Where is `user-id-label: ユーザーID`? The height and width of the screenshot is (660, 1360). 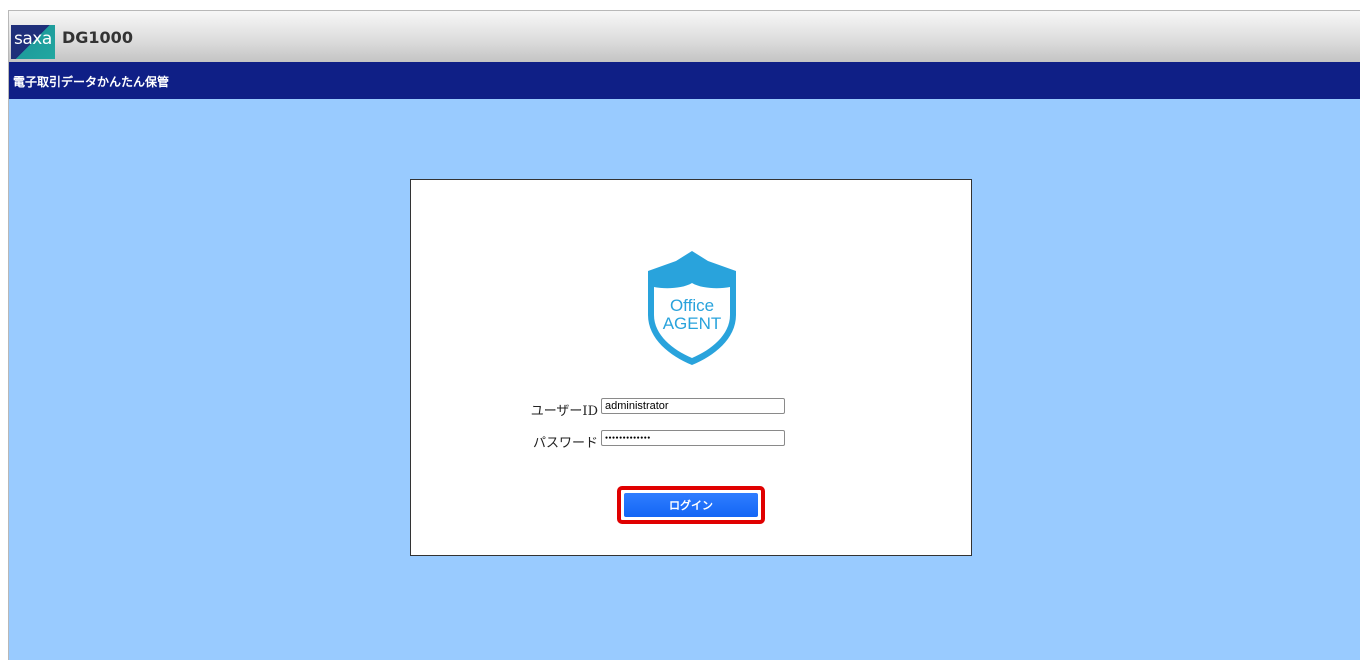 user-id-label: ユーザーID is located at coordinates (564, 411).